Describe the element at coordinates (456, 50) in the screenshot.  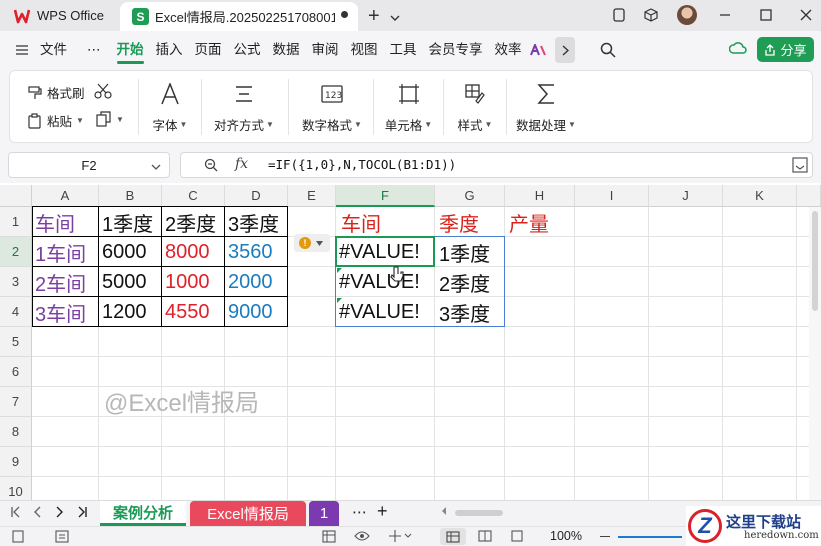
I see `tab-member: 会员专享` at that location.